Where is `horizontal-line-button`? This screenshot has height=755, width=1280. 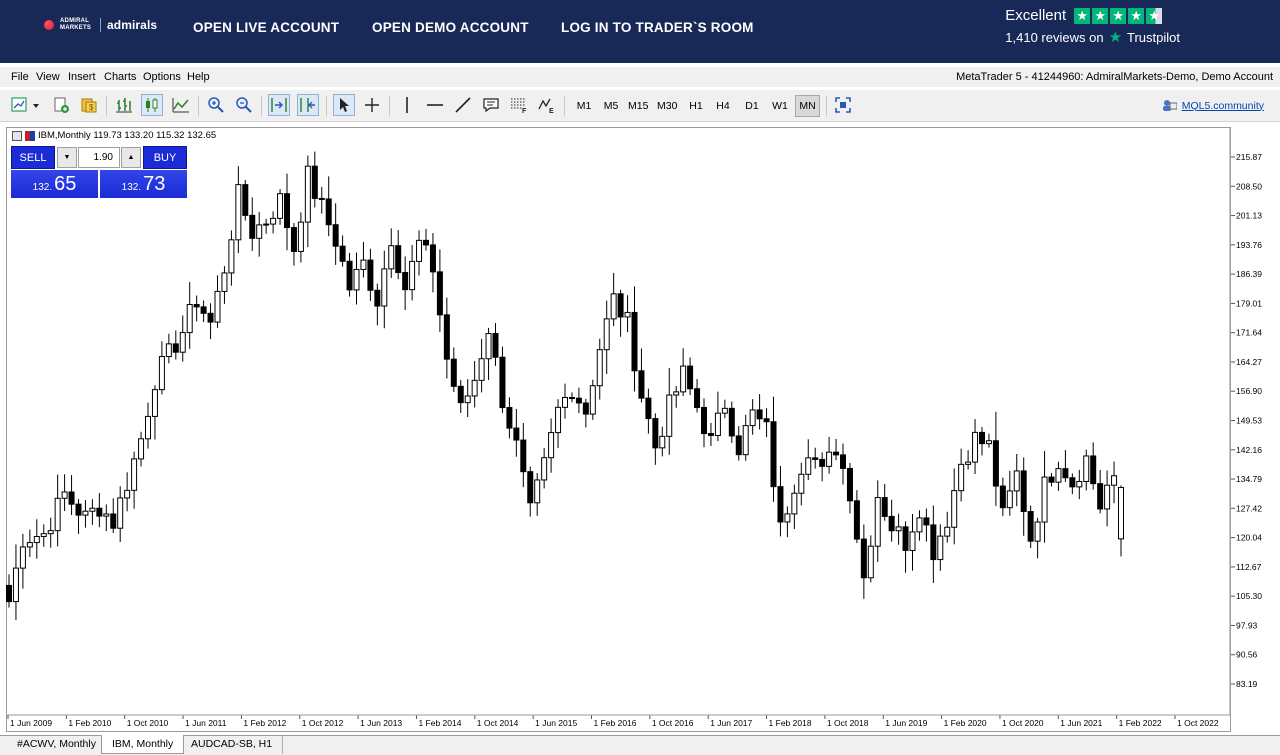 horizontal-line-button is located at coordinates (435, 105).